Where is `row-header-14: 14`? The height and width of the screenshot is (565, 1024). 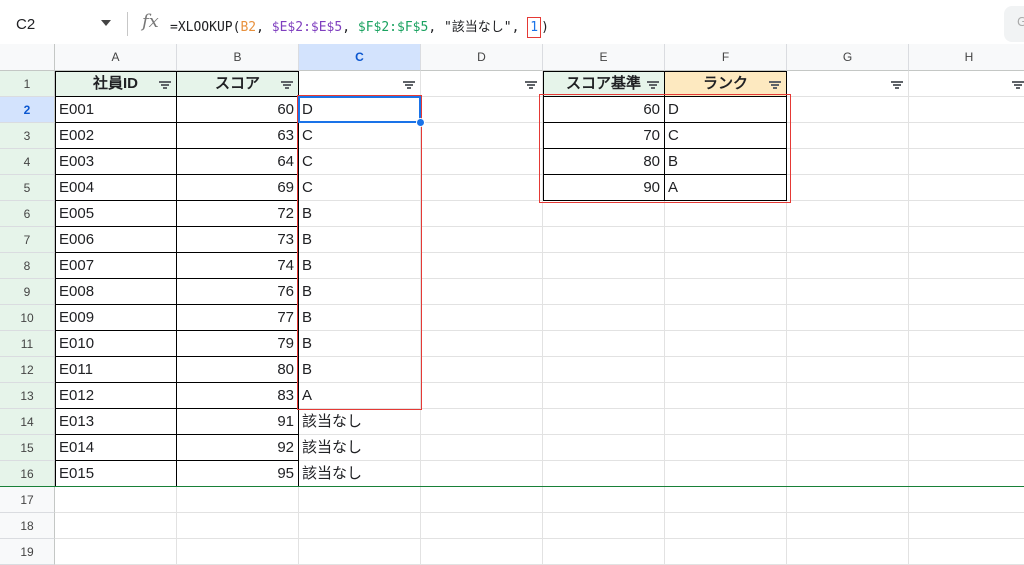 row-header-14: 14 is located at coordinates (27, 422).